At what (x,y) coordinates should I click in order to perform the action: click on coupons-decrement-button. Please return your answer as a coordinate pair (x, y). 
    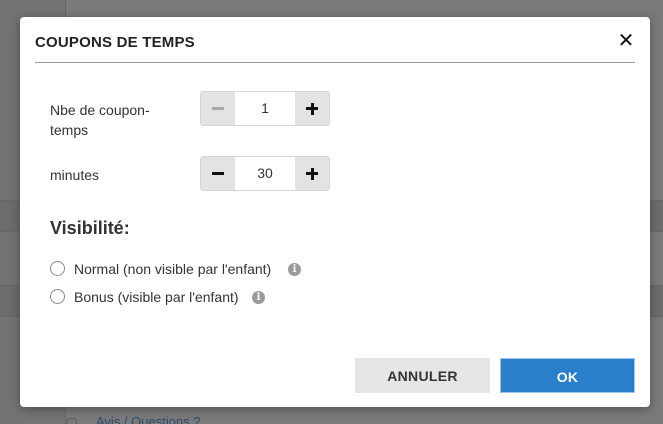
    Looking at the image, I should click on (218, 108).